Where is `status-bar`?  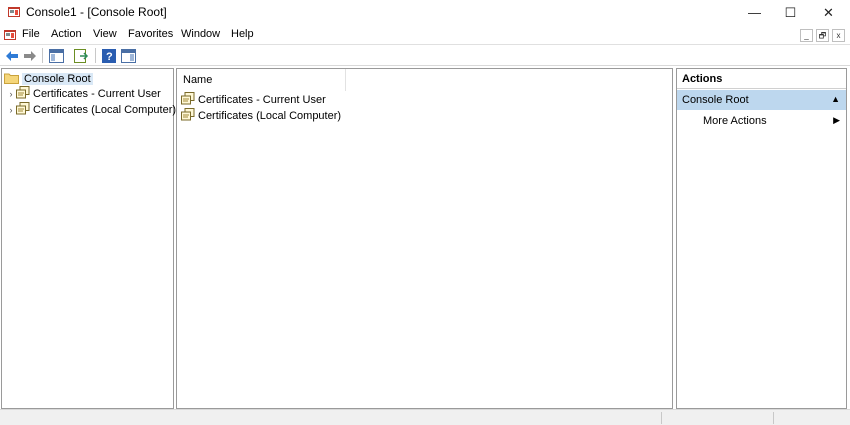
status-bar is located at coordinates (425, 417).